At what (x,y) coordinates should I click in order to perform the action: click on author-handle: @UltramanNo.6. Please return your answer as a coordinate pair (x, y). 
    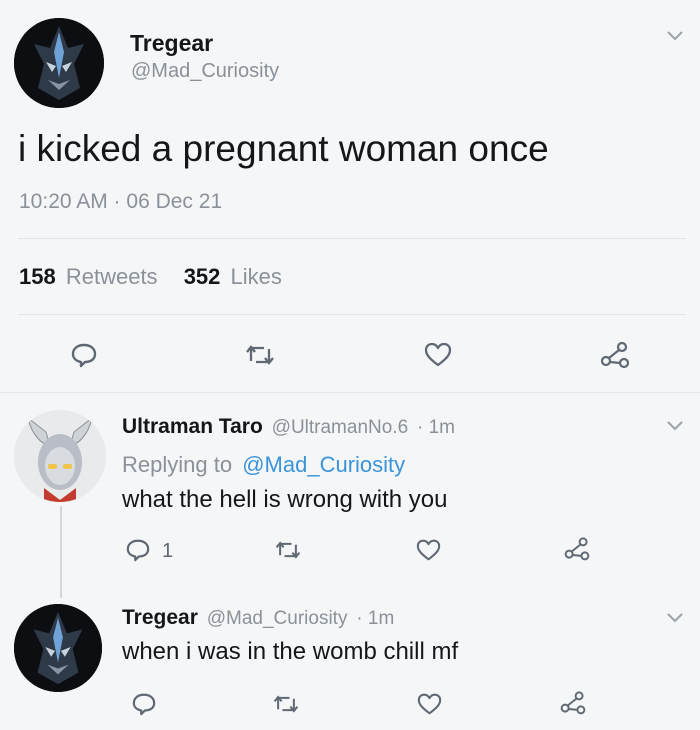
    Looking at the image, I should click on (340, 427).